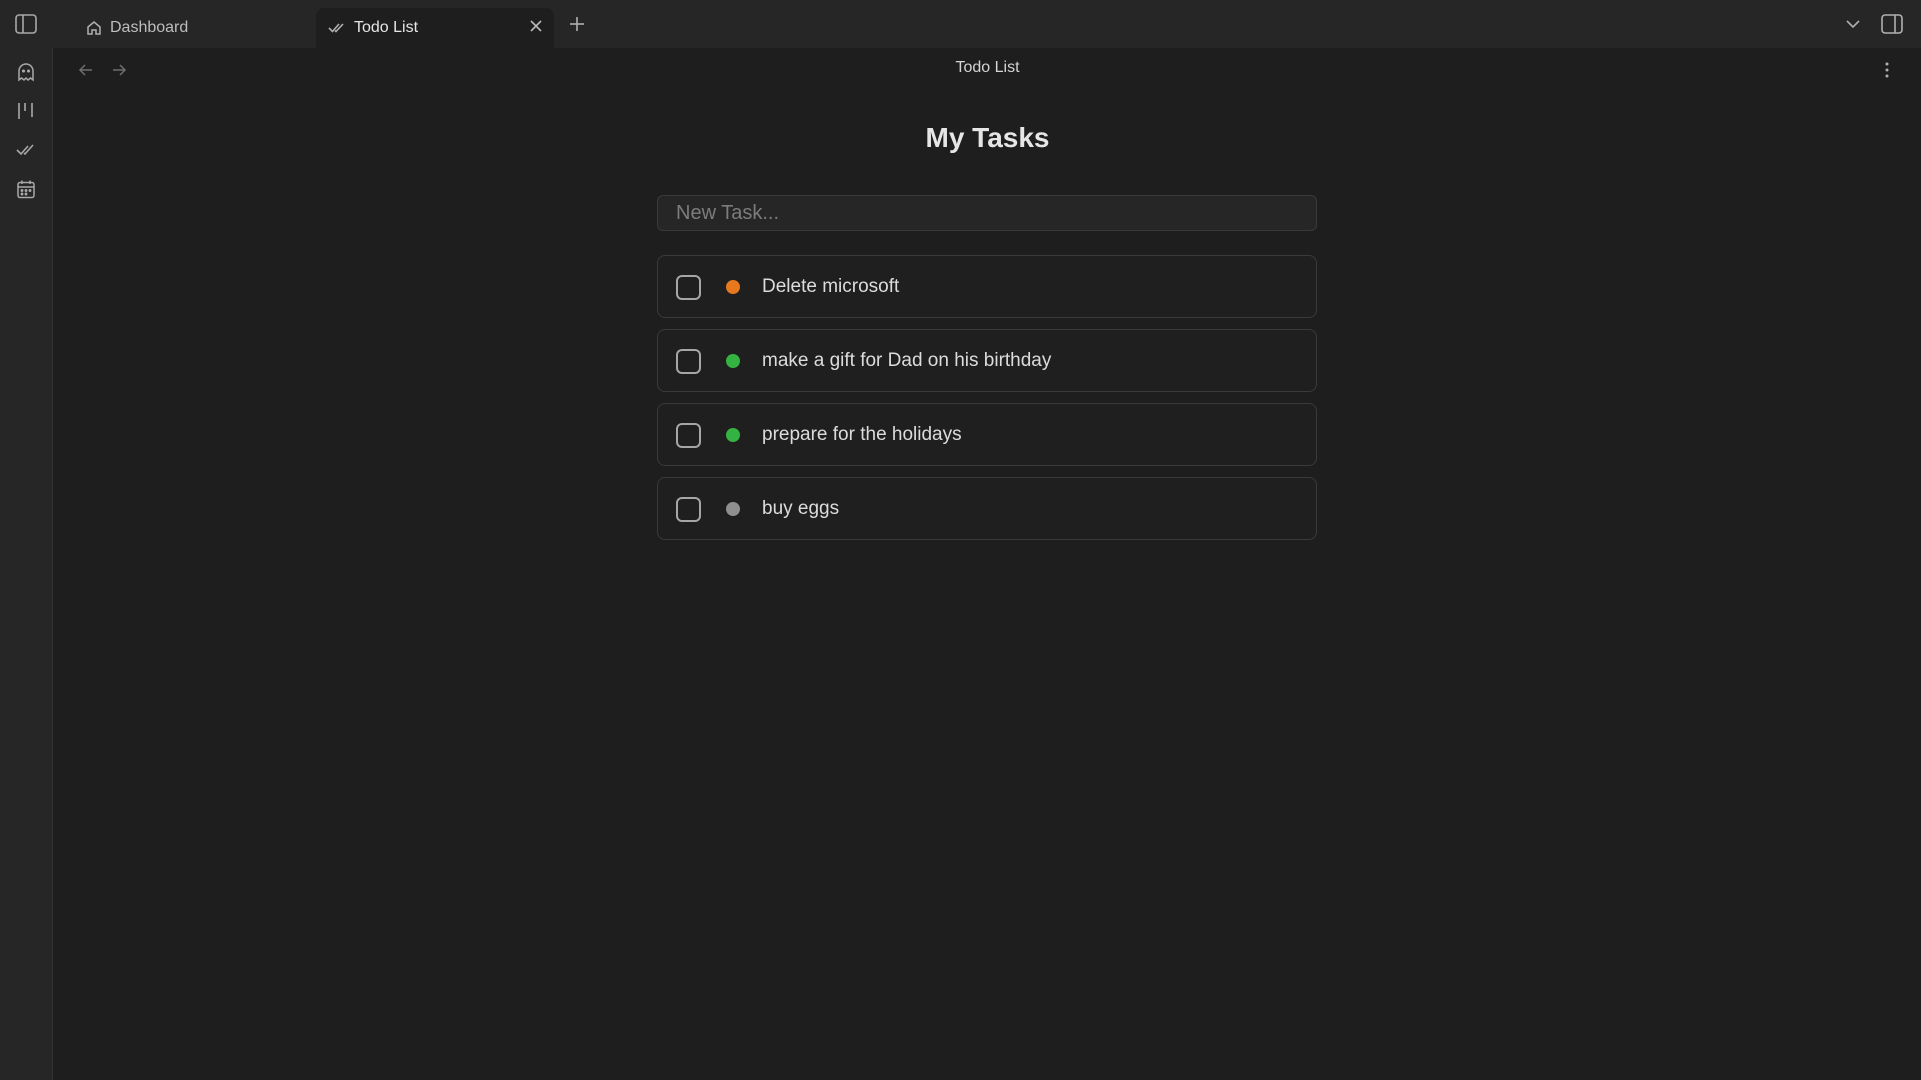 The width and height of the screenshot is (1921, 1080). I want to click on ghost-icon, so click(26, 72).